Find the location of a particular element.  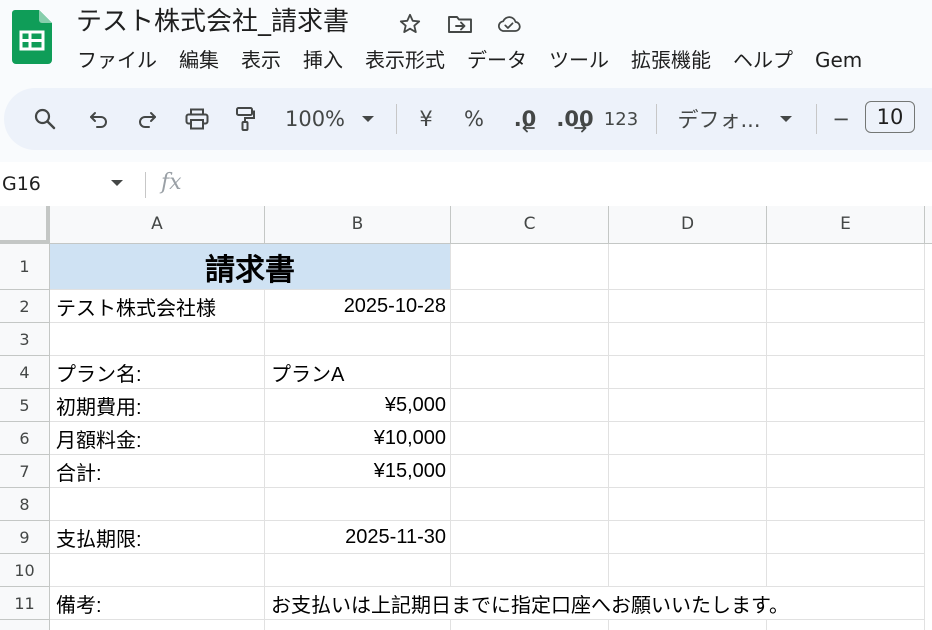

cell-b10 is located at coordinates (358, 570).